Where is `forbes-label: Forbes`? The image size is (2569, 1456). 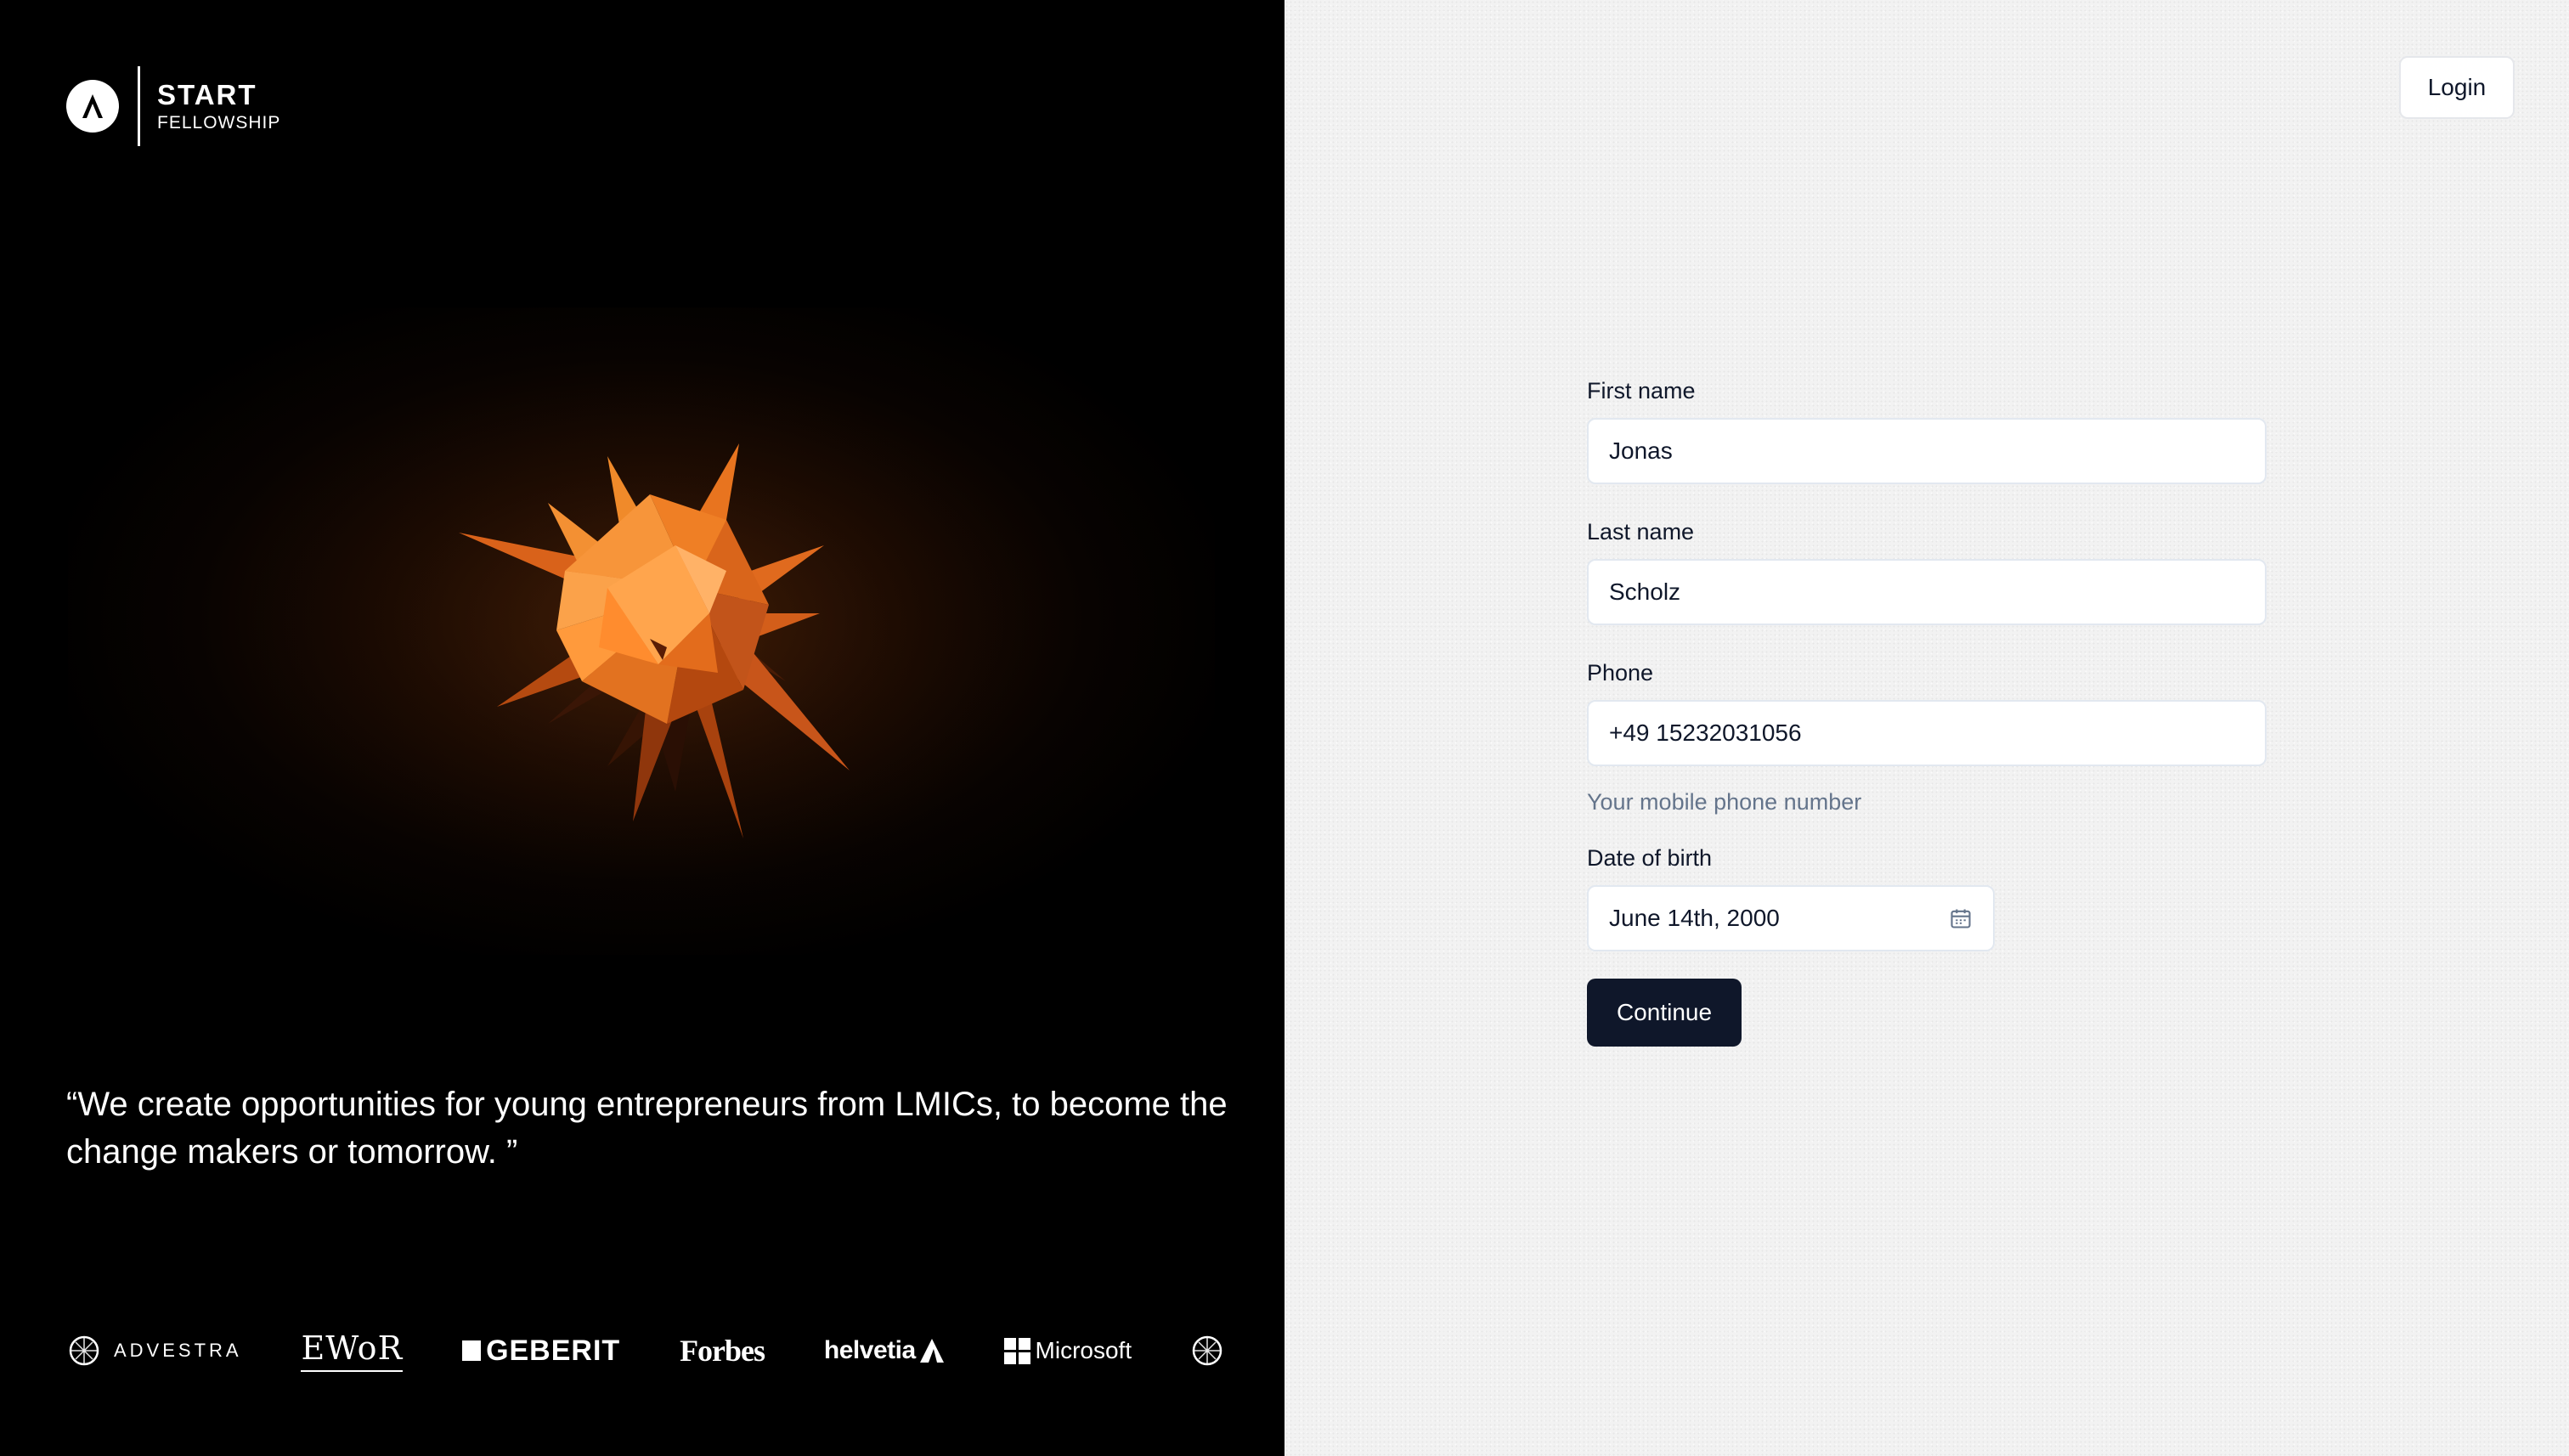
forbes-label: Forbes is located at coordinates (722, 1351).